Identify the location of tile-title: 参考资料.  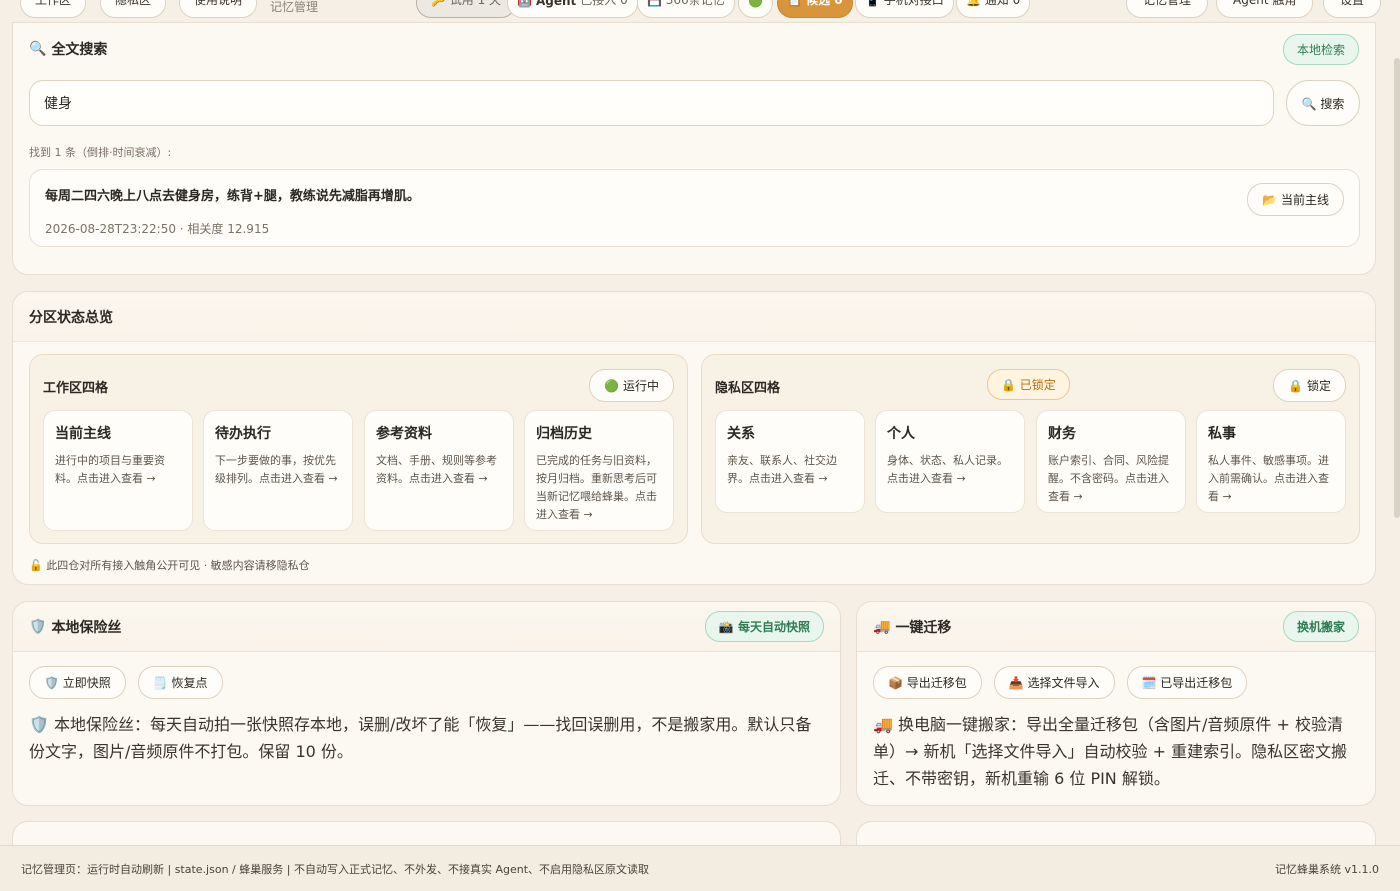
(404, 434).